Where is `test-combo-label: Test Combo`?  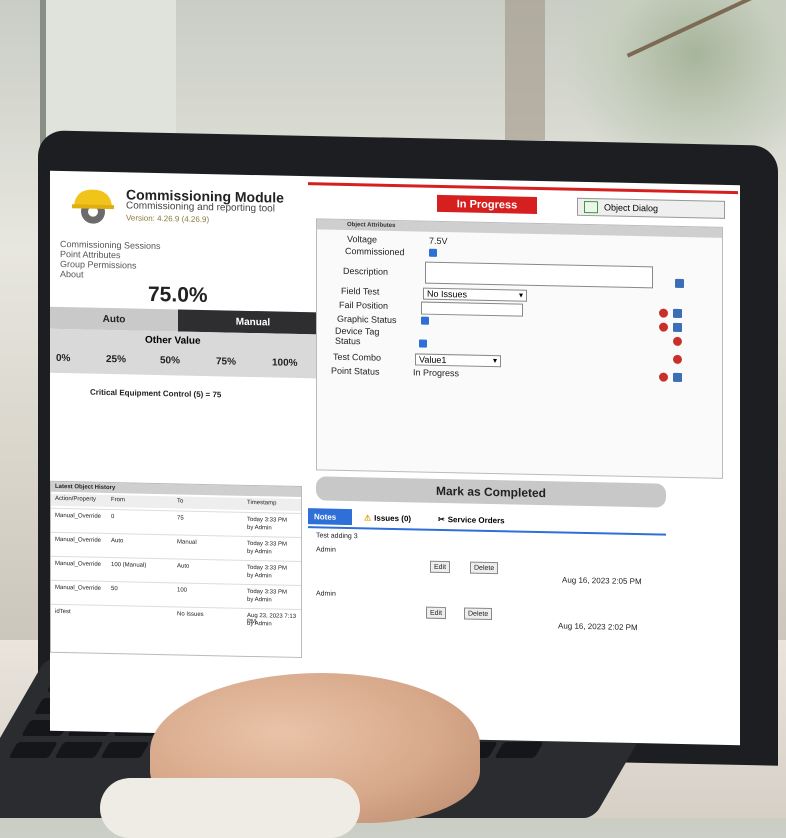
test-combo-label: Test Combo is located at coordinates (357, 357).